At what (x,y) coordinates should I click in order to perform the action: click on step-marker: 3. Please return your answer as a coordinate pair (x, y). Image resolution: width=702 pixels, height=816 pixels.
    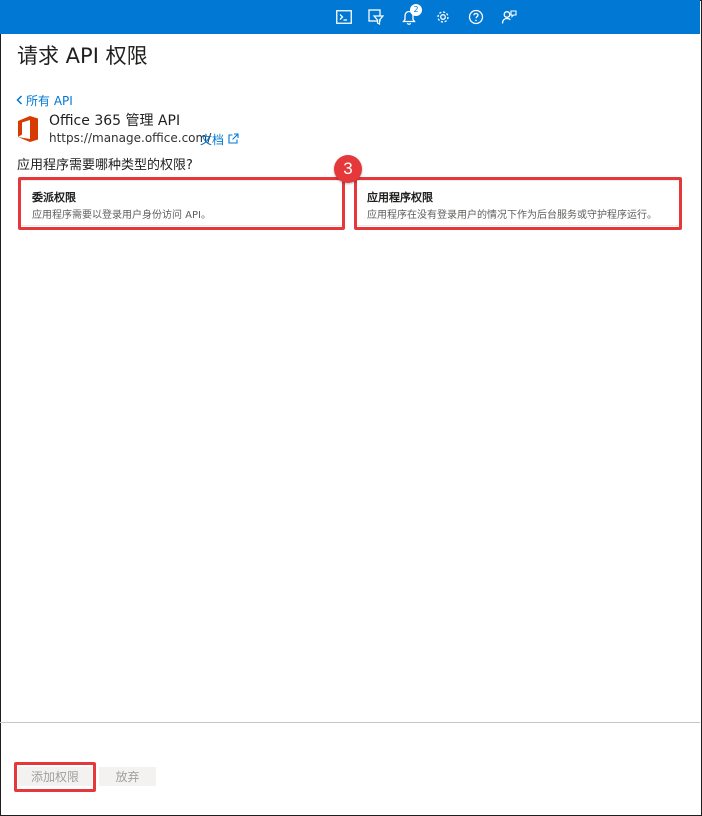
    Looking at the image, I should click on (348, 169).